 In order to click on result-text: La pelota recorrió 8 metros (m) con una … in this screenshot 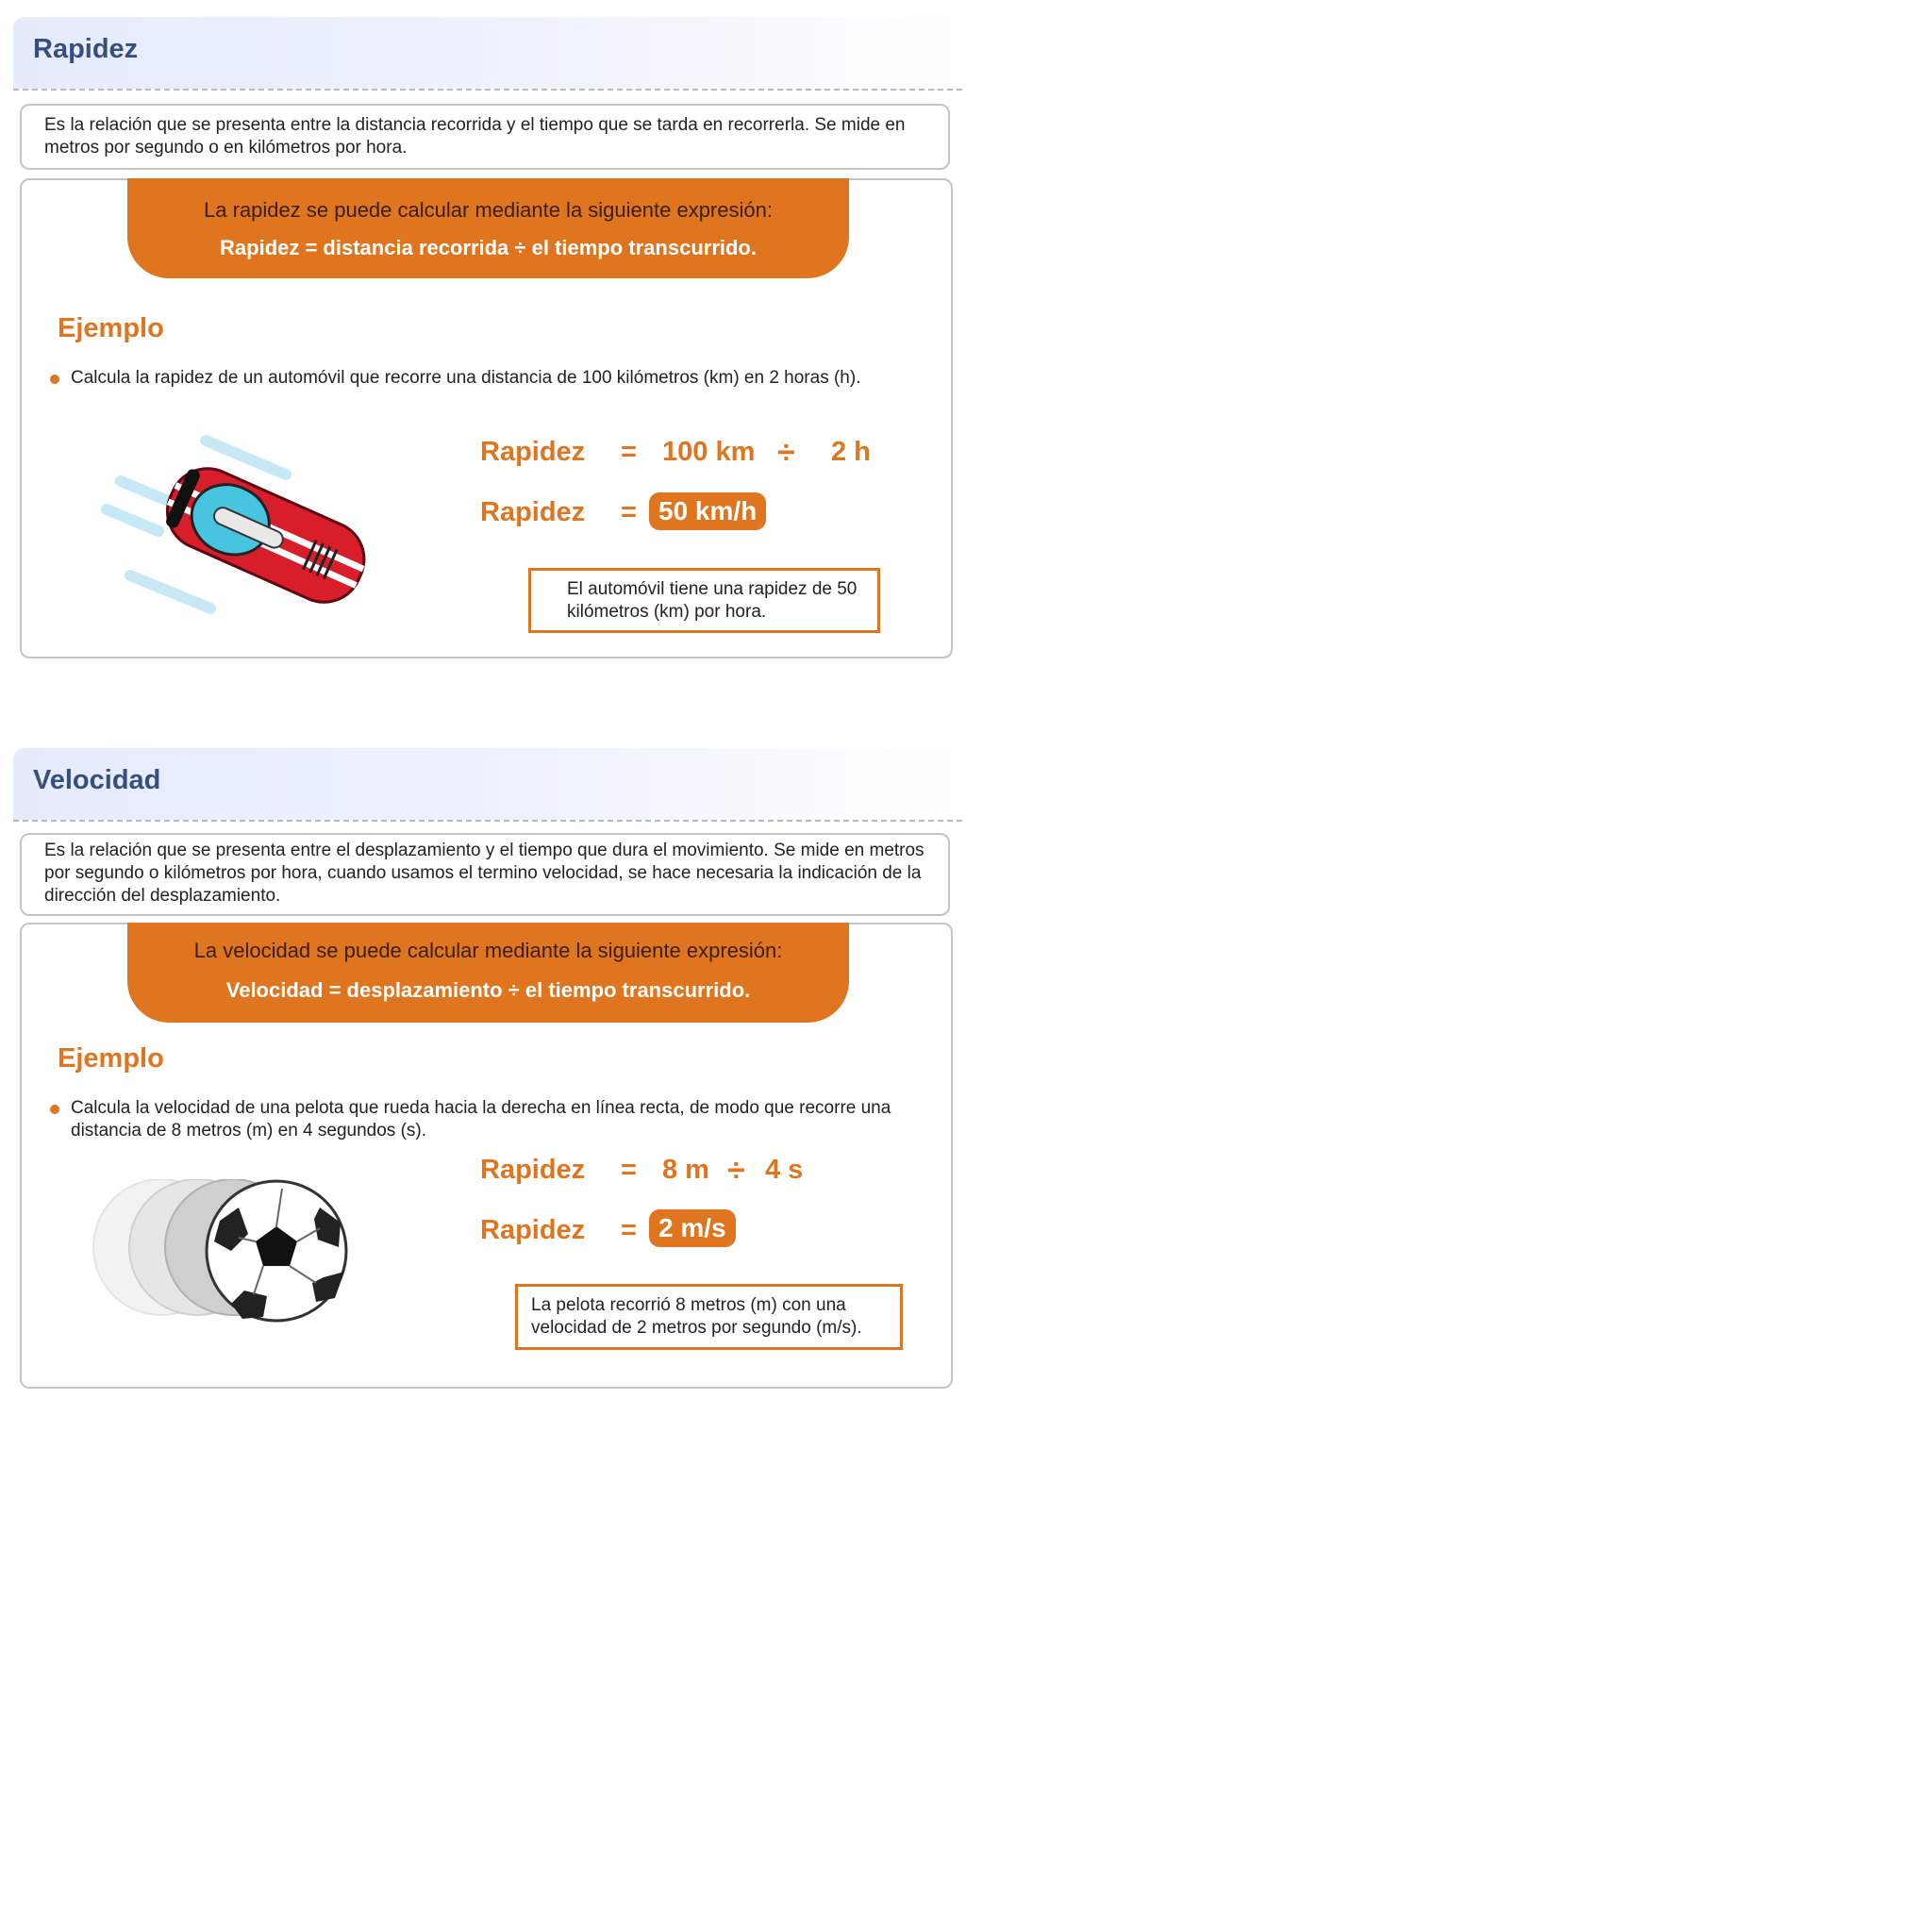, I will do `click(697, 1317)`.